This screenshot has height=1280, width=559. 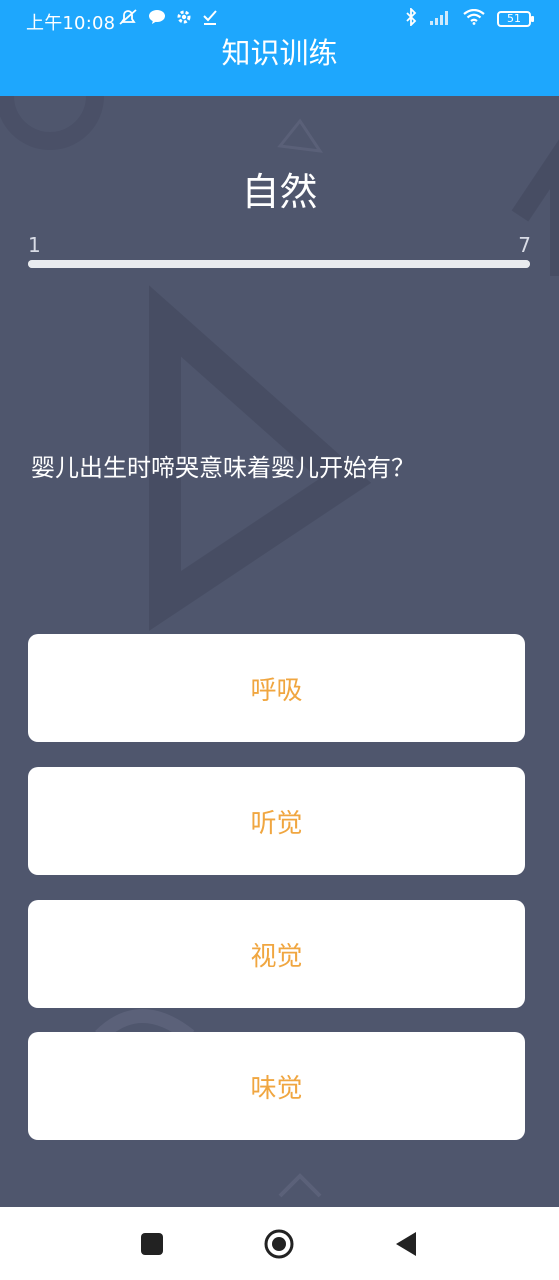 I want to click on answer-option-4: 味觉, so click(x=276, y=1086).